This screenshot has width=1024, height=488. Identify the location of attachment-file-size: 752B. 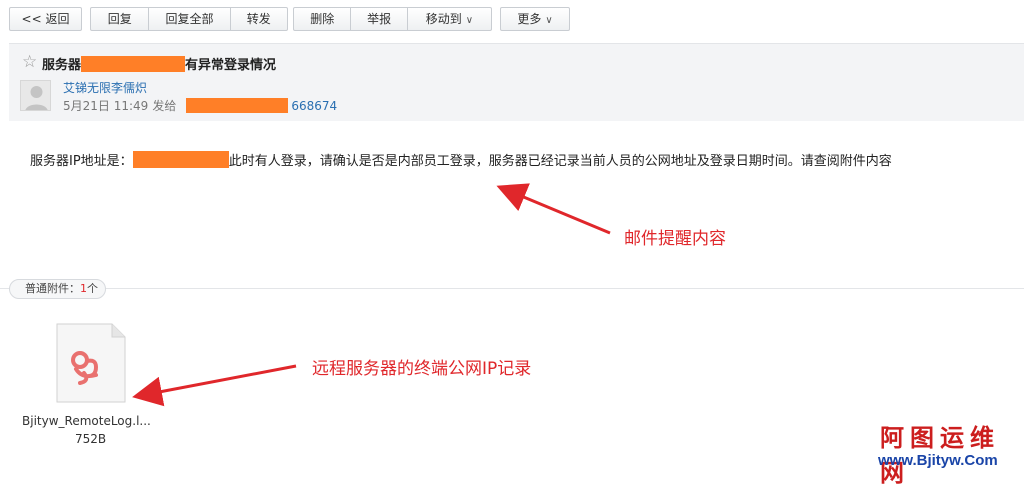
(91, 439).